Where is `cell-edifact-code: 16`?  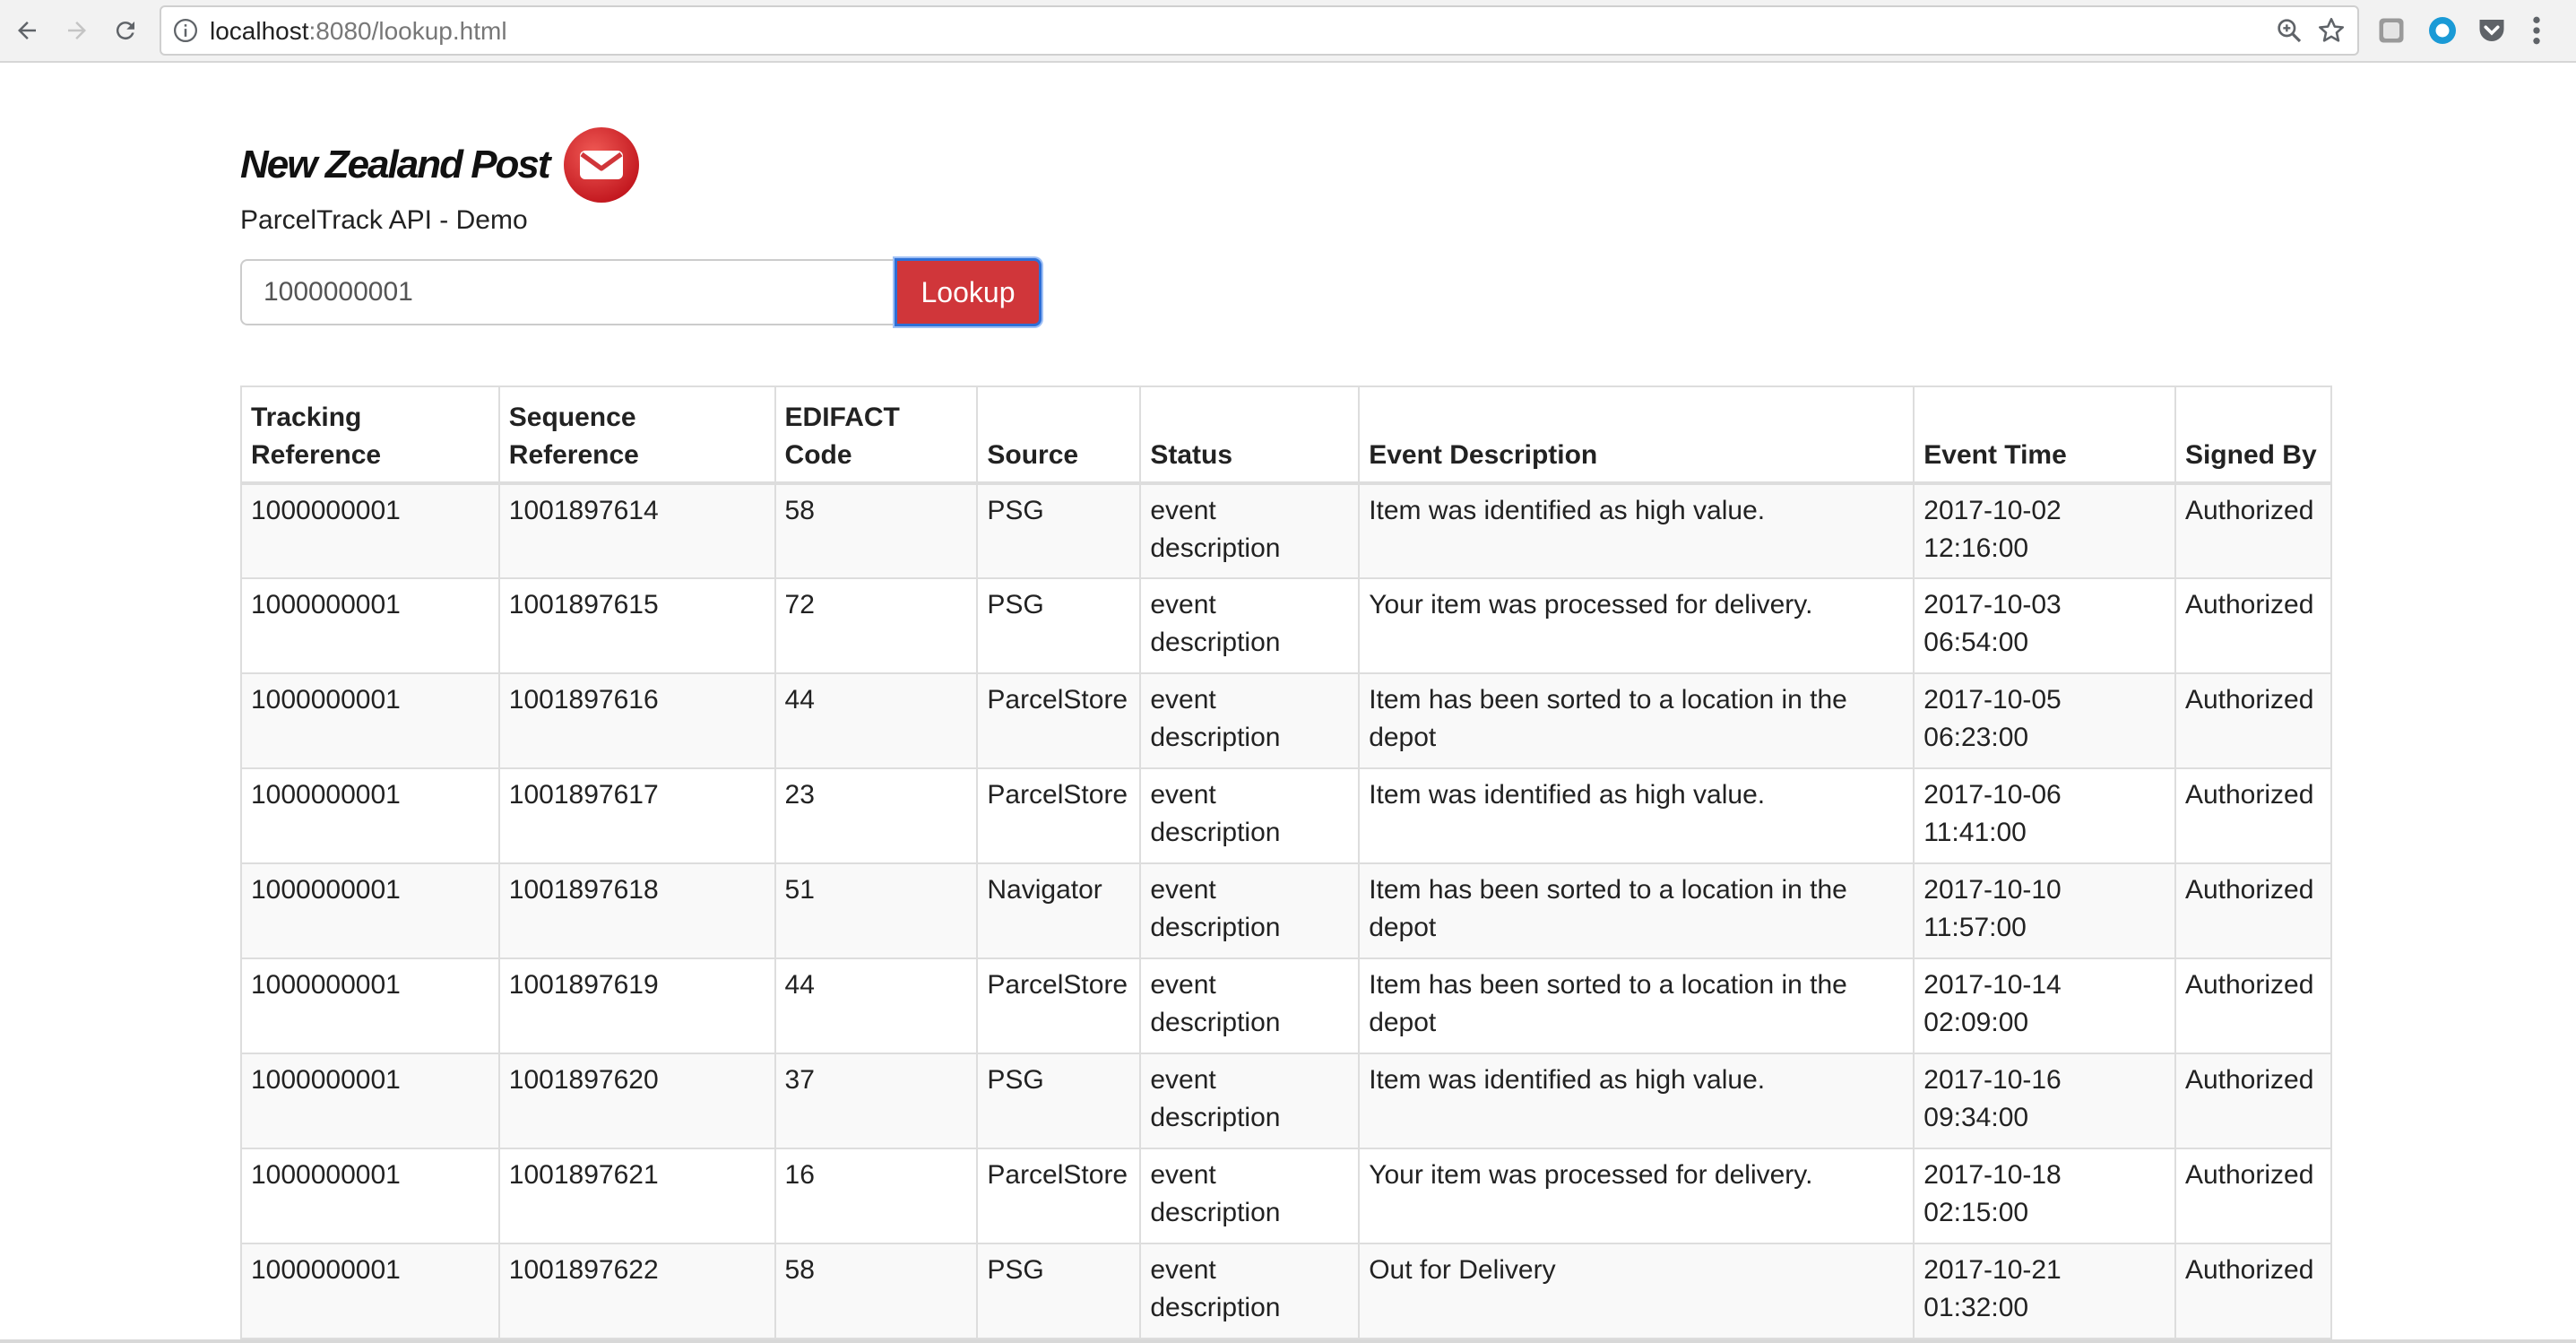
cell-edifact-code: 16 is located at coordinates (876, 1196).